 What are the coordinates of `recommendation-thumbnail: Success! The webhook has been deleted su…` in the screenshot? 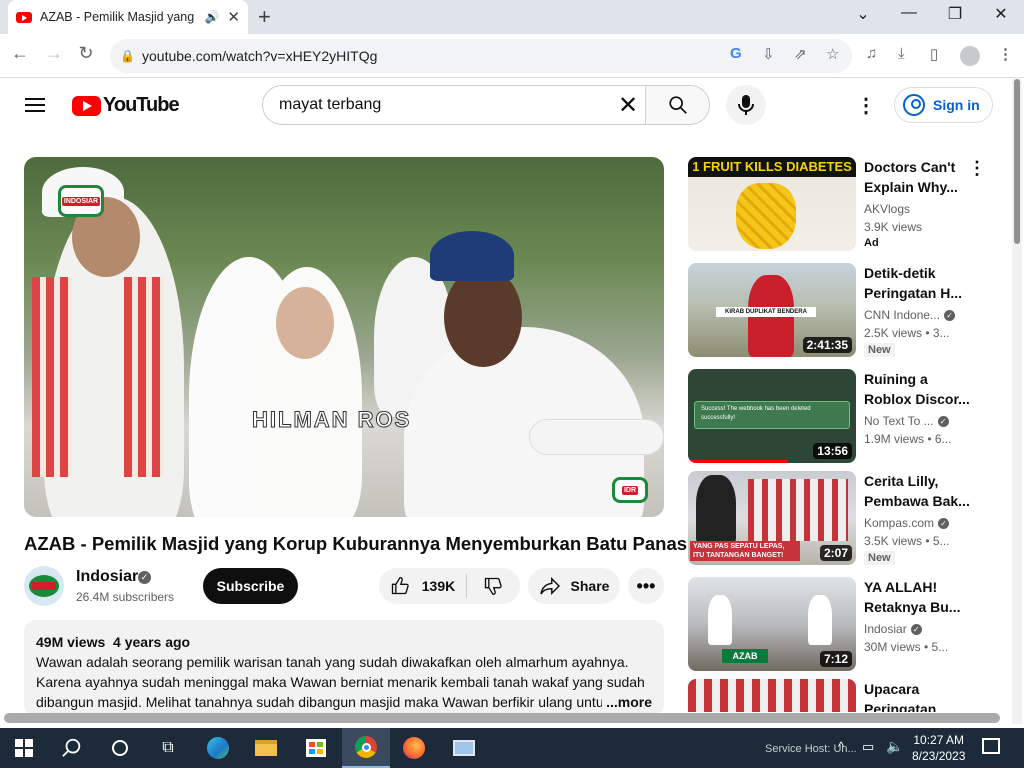 It's located at (772, 416).